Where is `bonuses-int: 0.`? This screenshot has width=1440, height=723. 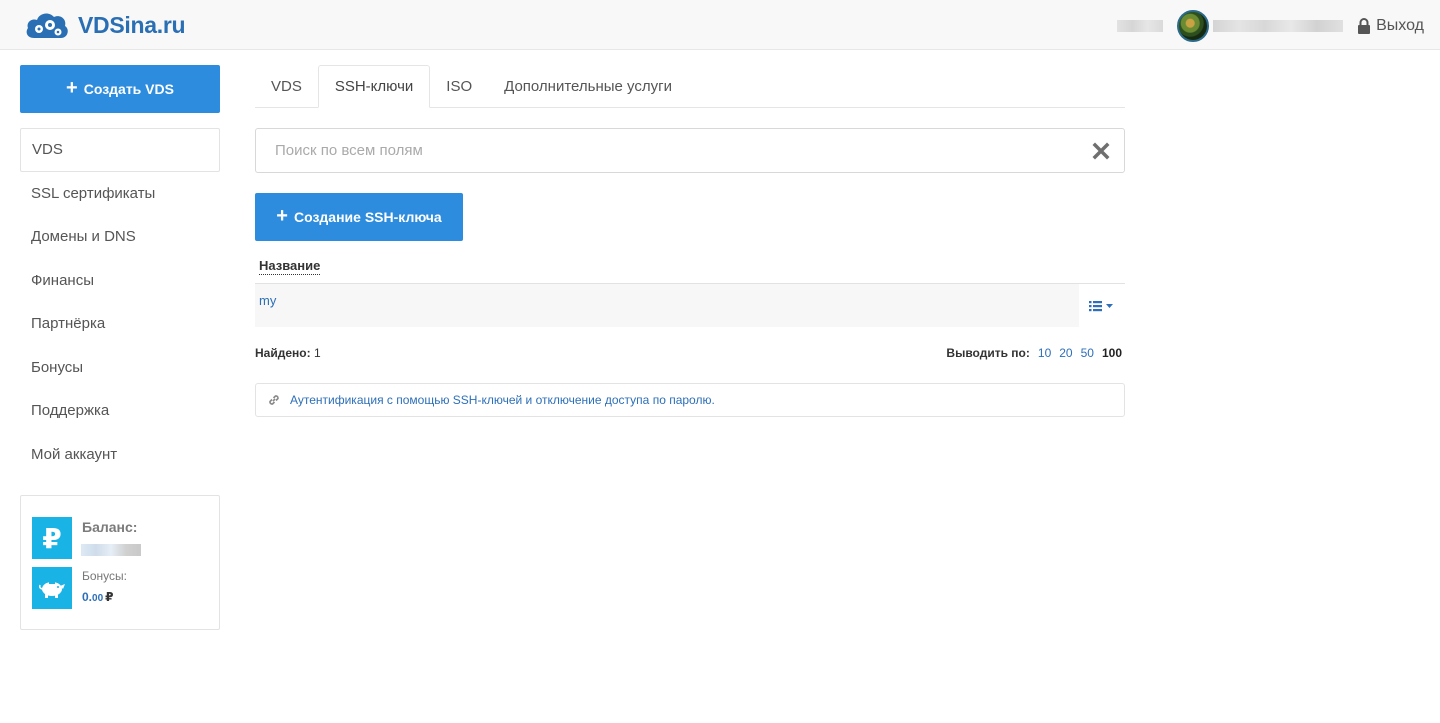 bonuses-int: 0. is located at coordinates (87, 597).